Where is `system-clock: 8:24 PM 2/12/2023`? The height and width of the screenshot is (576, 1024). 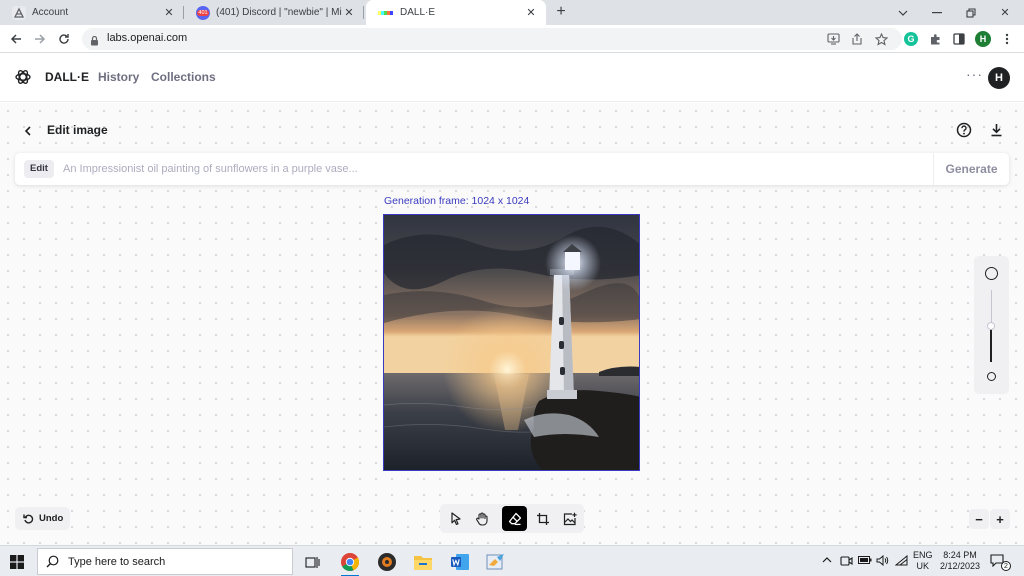
system-clock: 8:24 PM 2/12/2023 is located at coordinates (960, 561).